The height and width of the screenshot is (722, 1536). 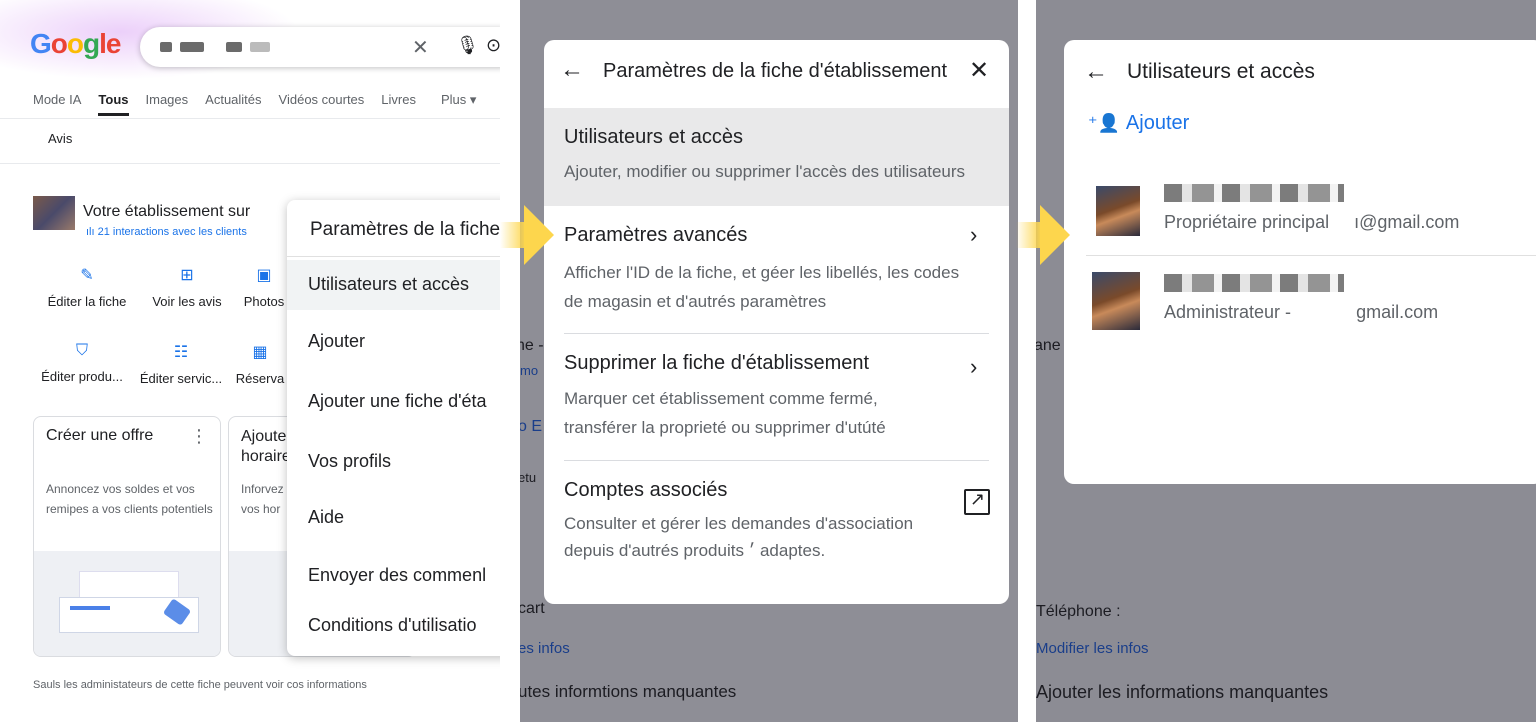 I want to click on google-logo: Google, so click(x=75, y=44).